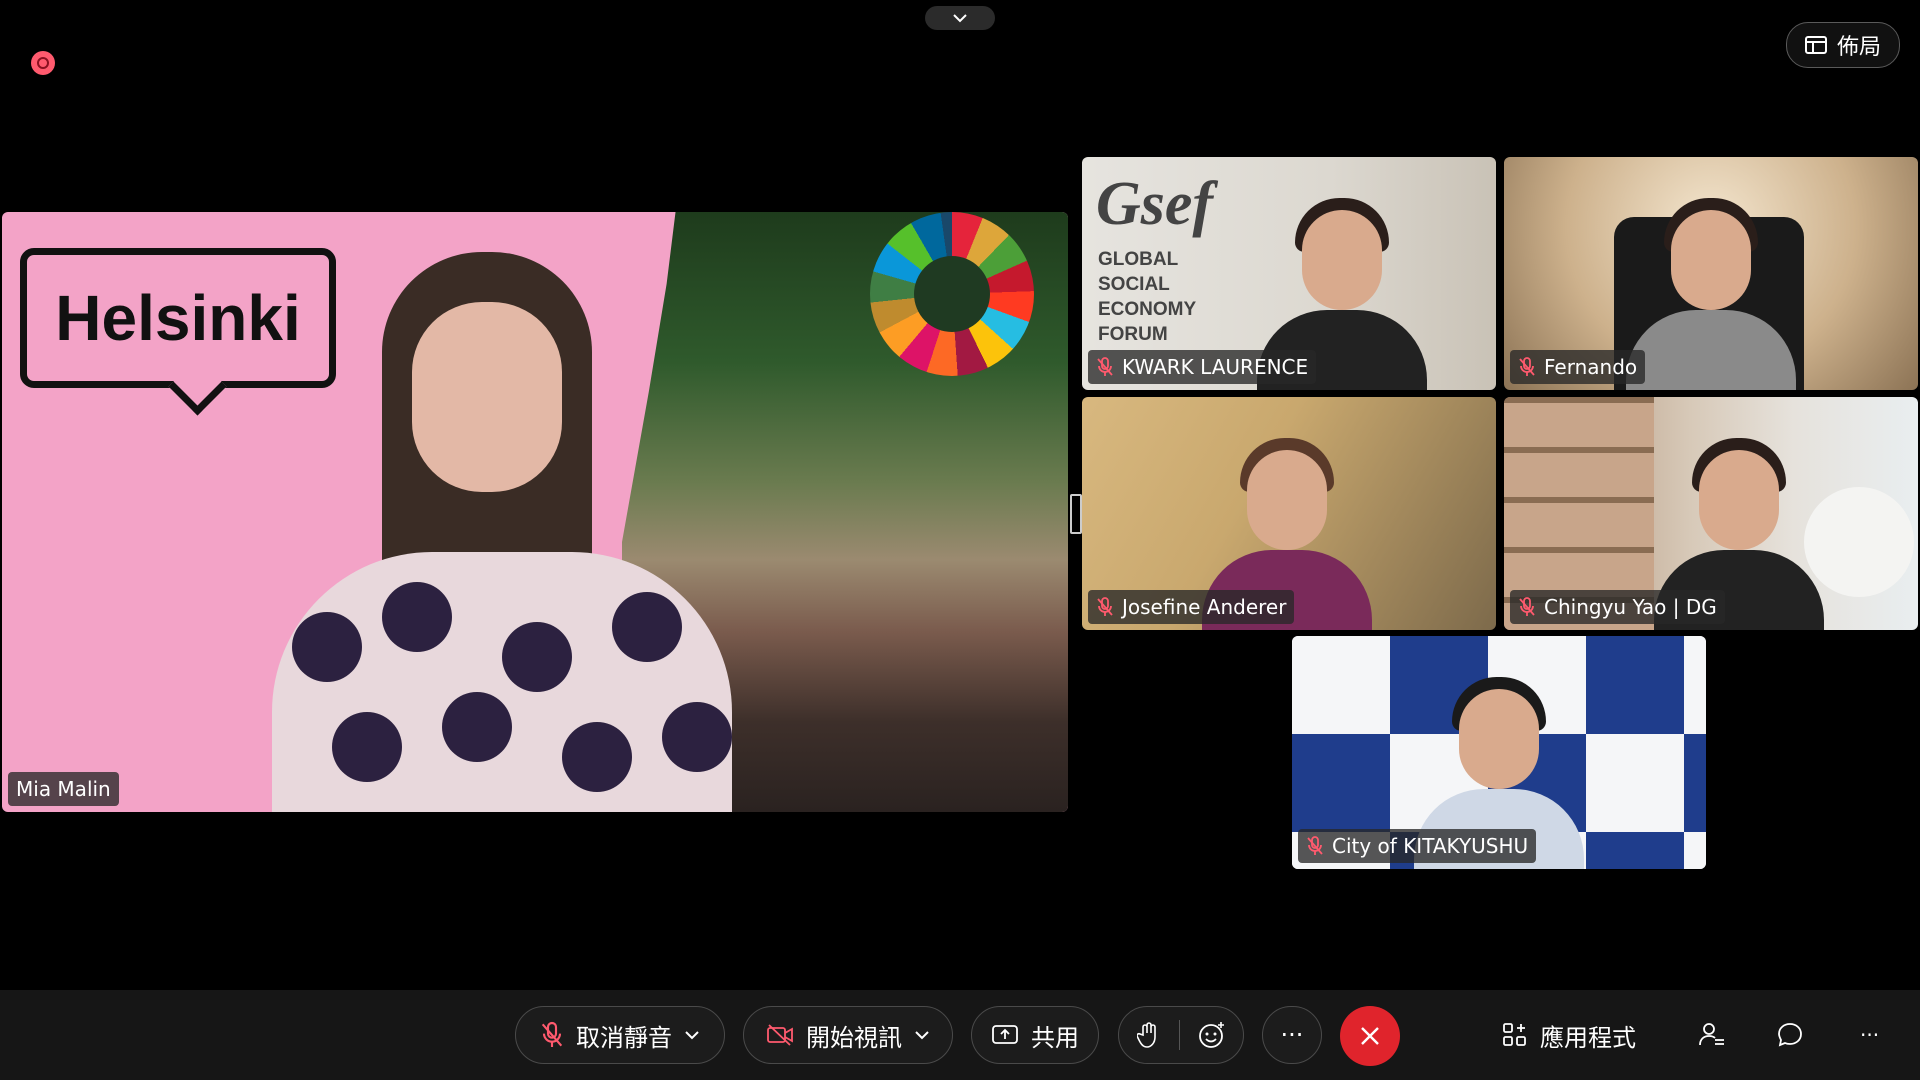  Describe the element at coordinates (1215, 367) in the screenshot. I see `participant-name: KWARK LAURENCE` at that location.